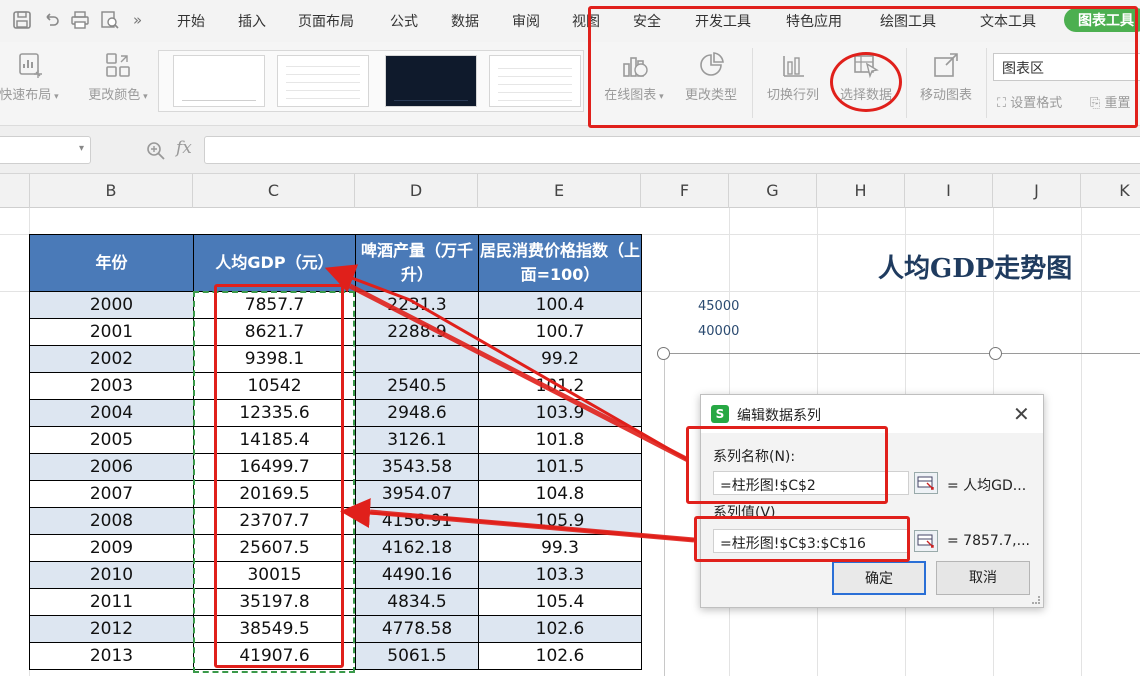 The image size is (1140, 676). Describe the element at coordinates (879, 578) in the screenshot. I see `ok-button: 确定` at that location.